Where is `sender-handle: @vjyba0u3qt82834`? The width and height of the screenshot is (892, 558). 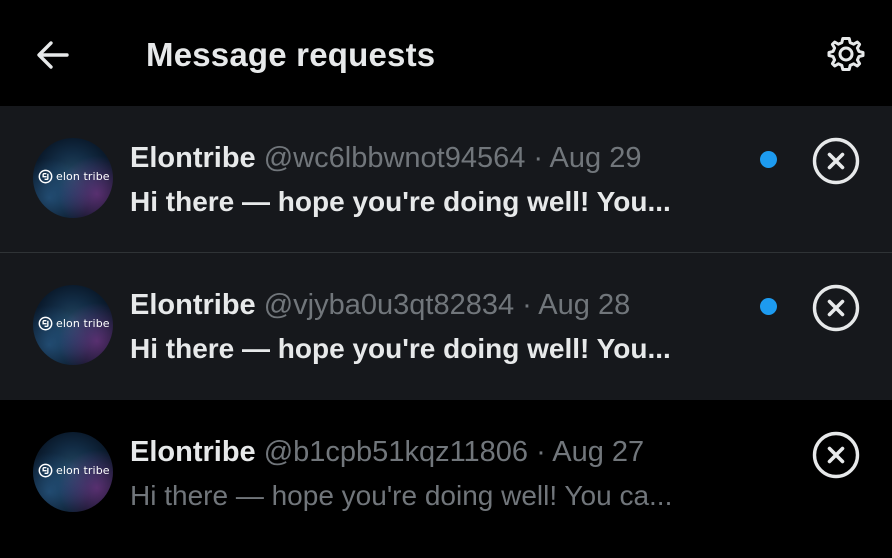
sender-handle: @vjyba0u3qt82834 is located at coordinates (389, 305).